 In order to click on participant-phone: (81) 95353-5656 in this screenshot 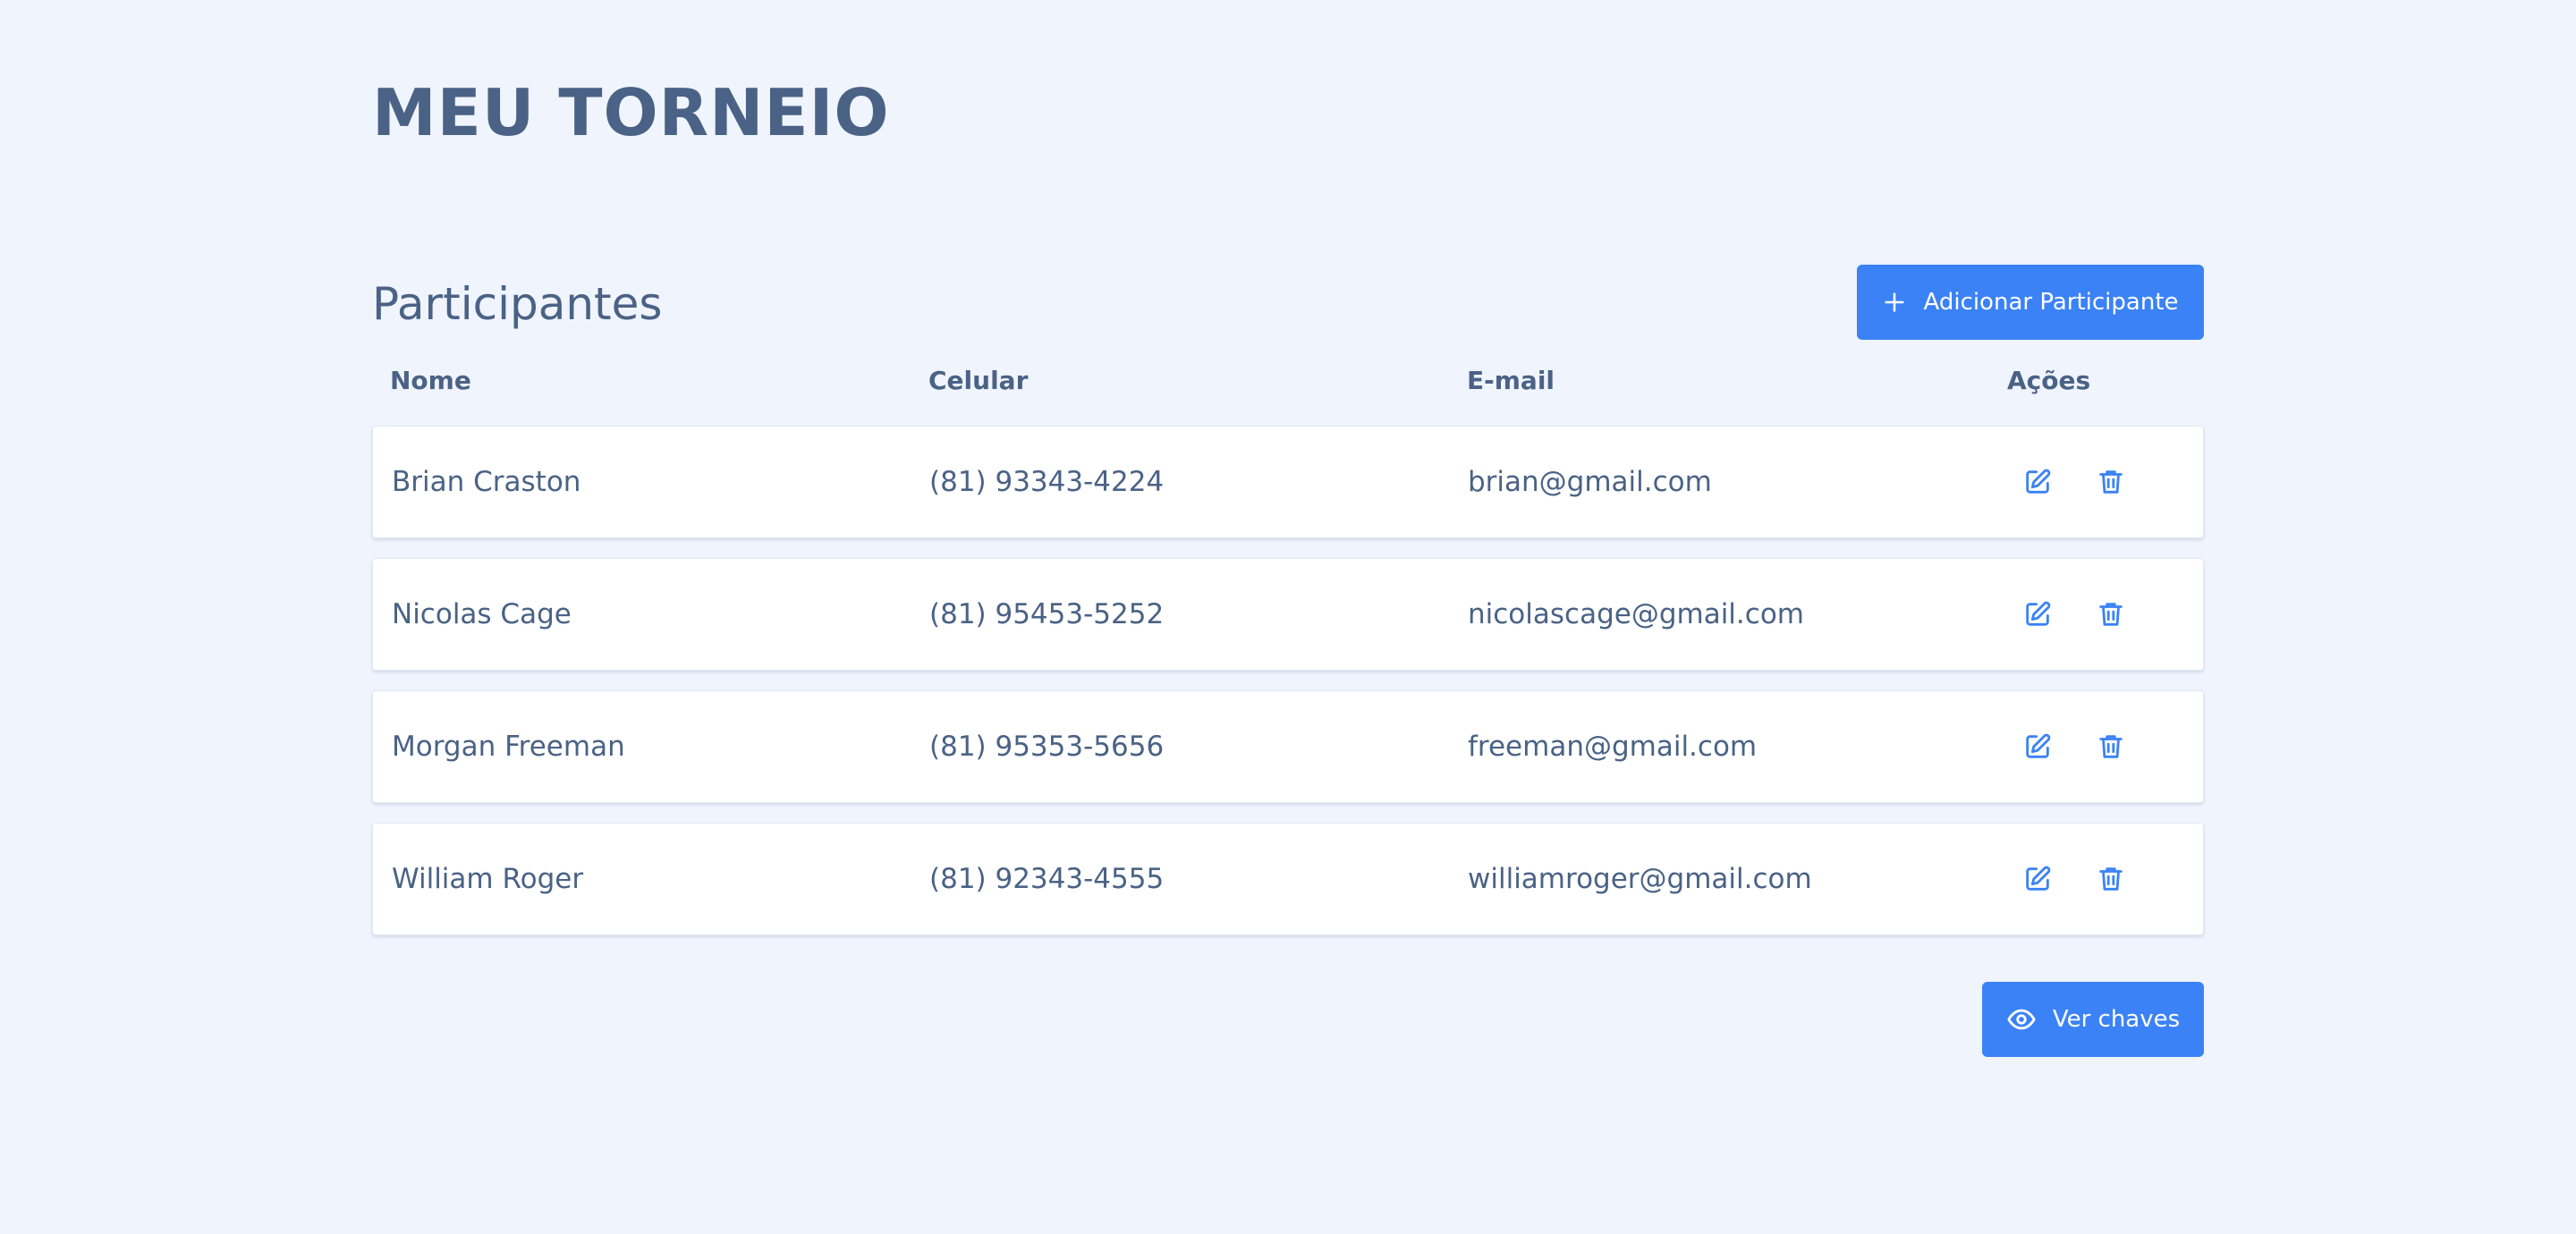, I will do `click(1047, 747)`.